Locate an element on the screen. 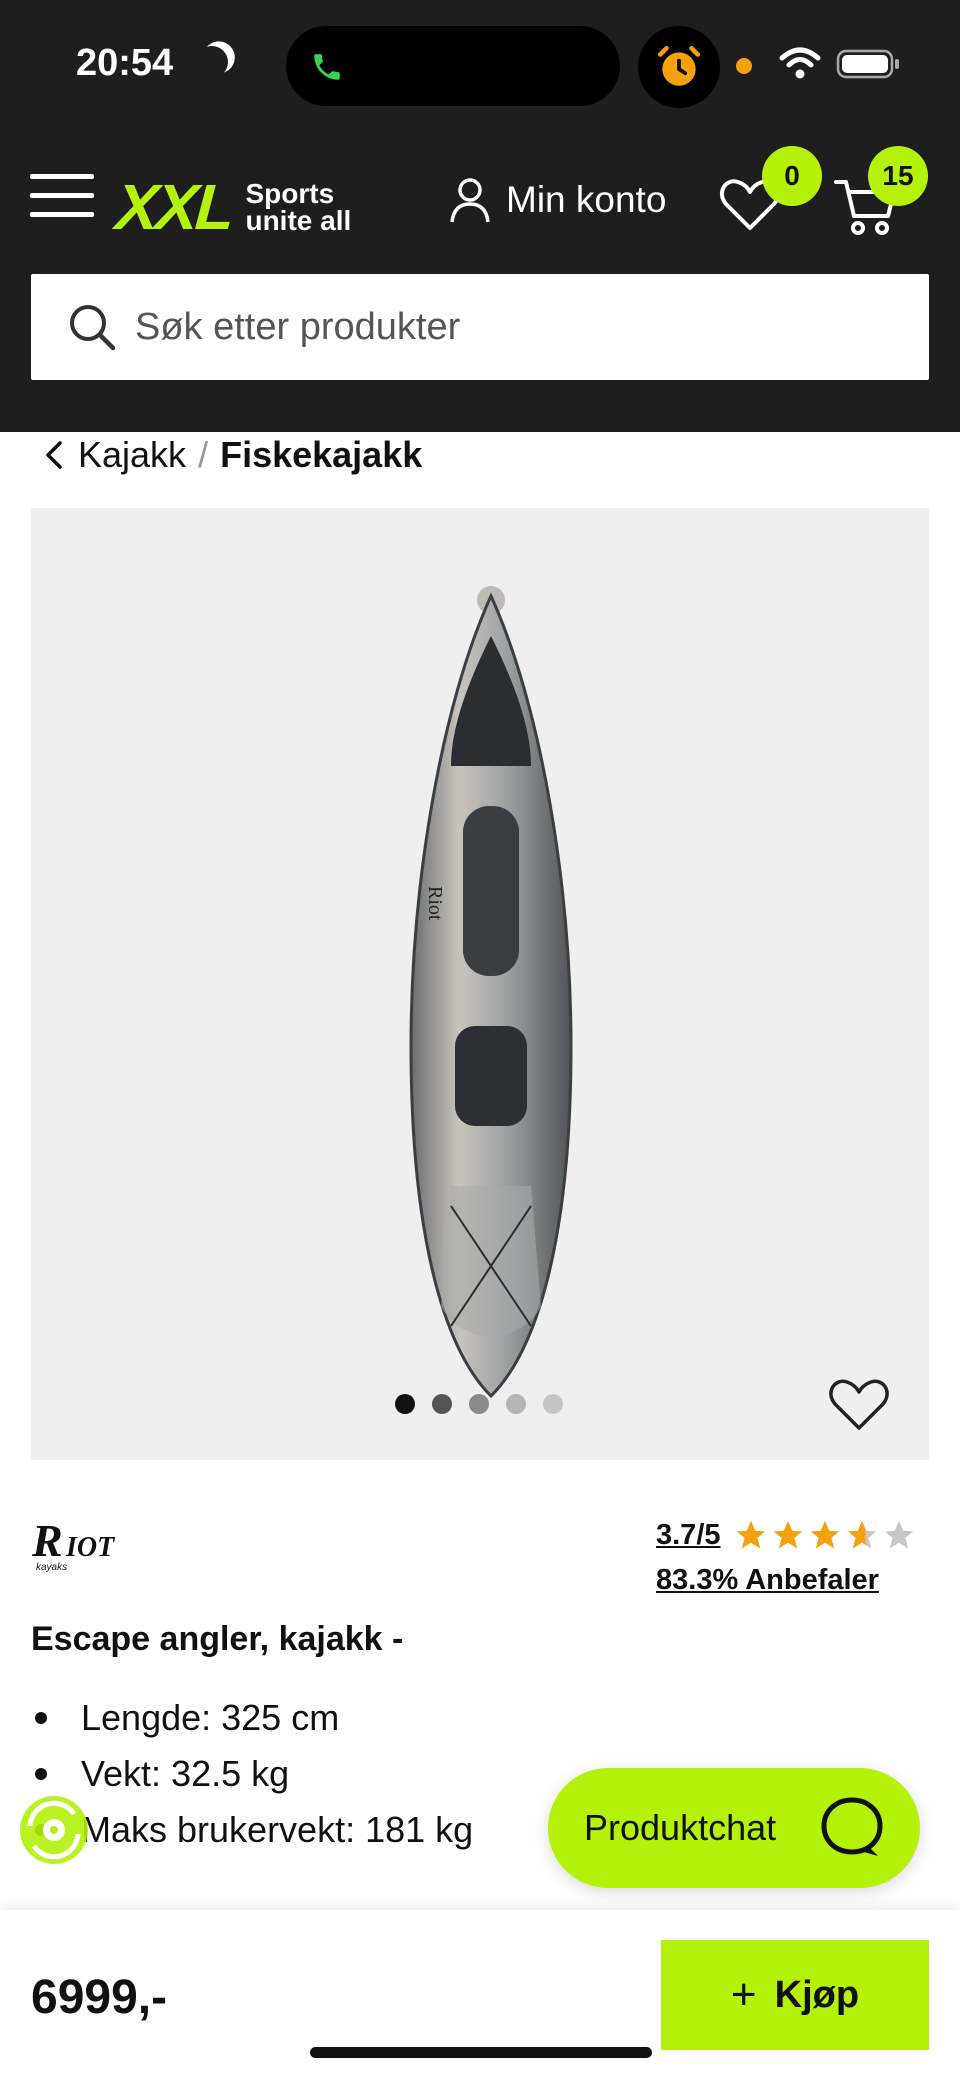 This screenshot has width=960, height=2079. wifi-icon is located at coordinates (800, 63).